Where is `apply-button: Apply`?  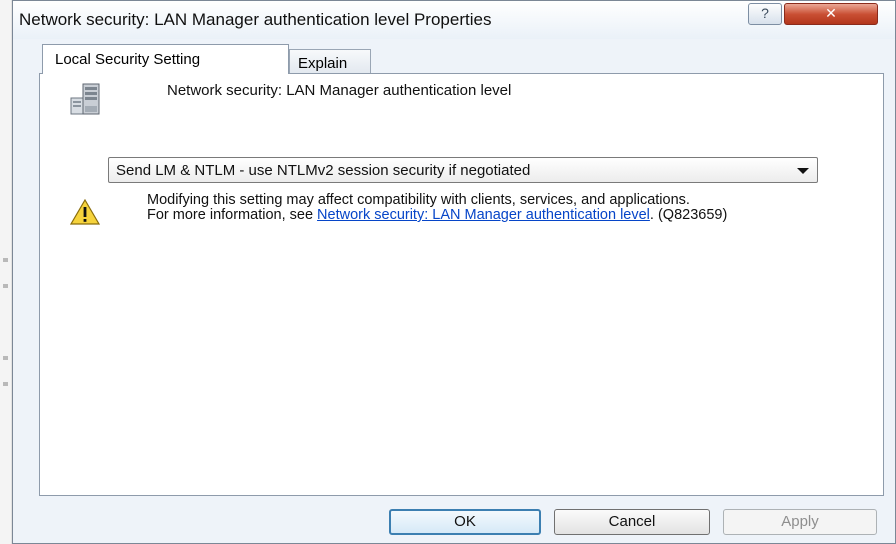 apply-button: Apply is located at coordinates (800, 522).